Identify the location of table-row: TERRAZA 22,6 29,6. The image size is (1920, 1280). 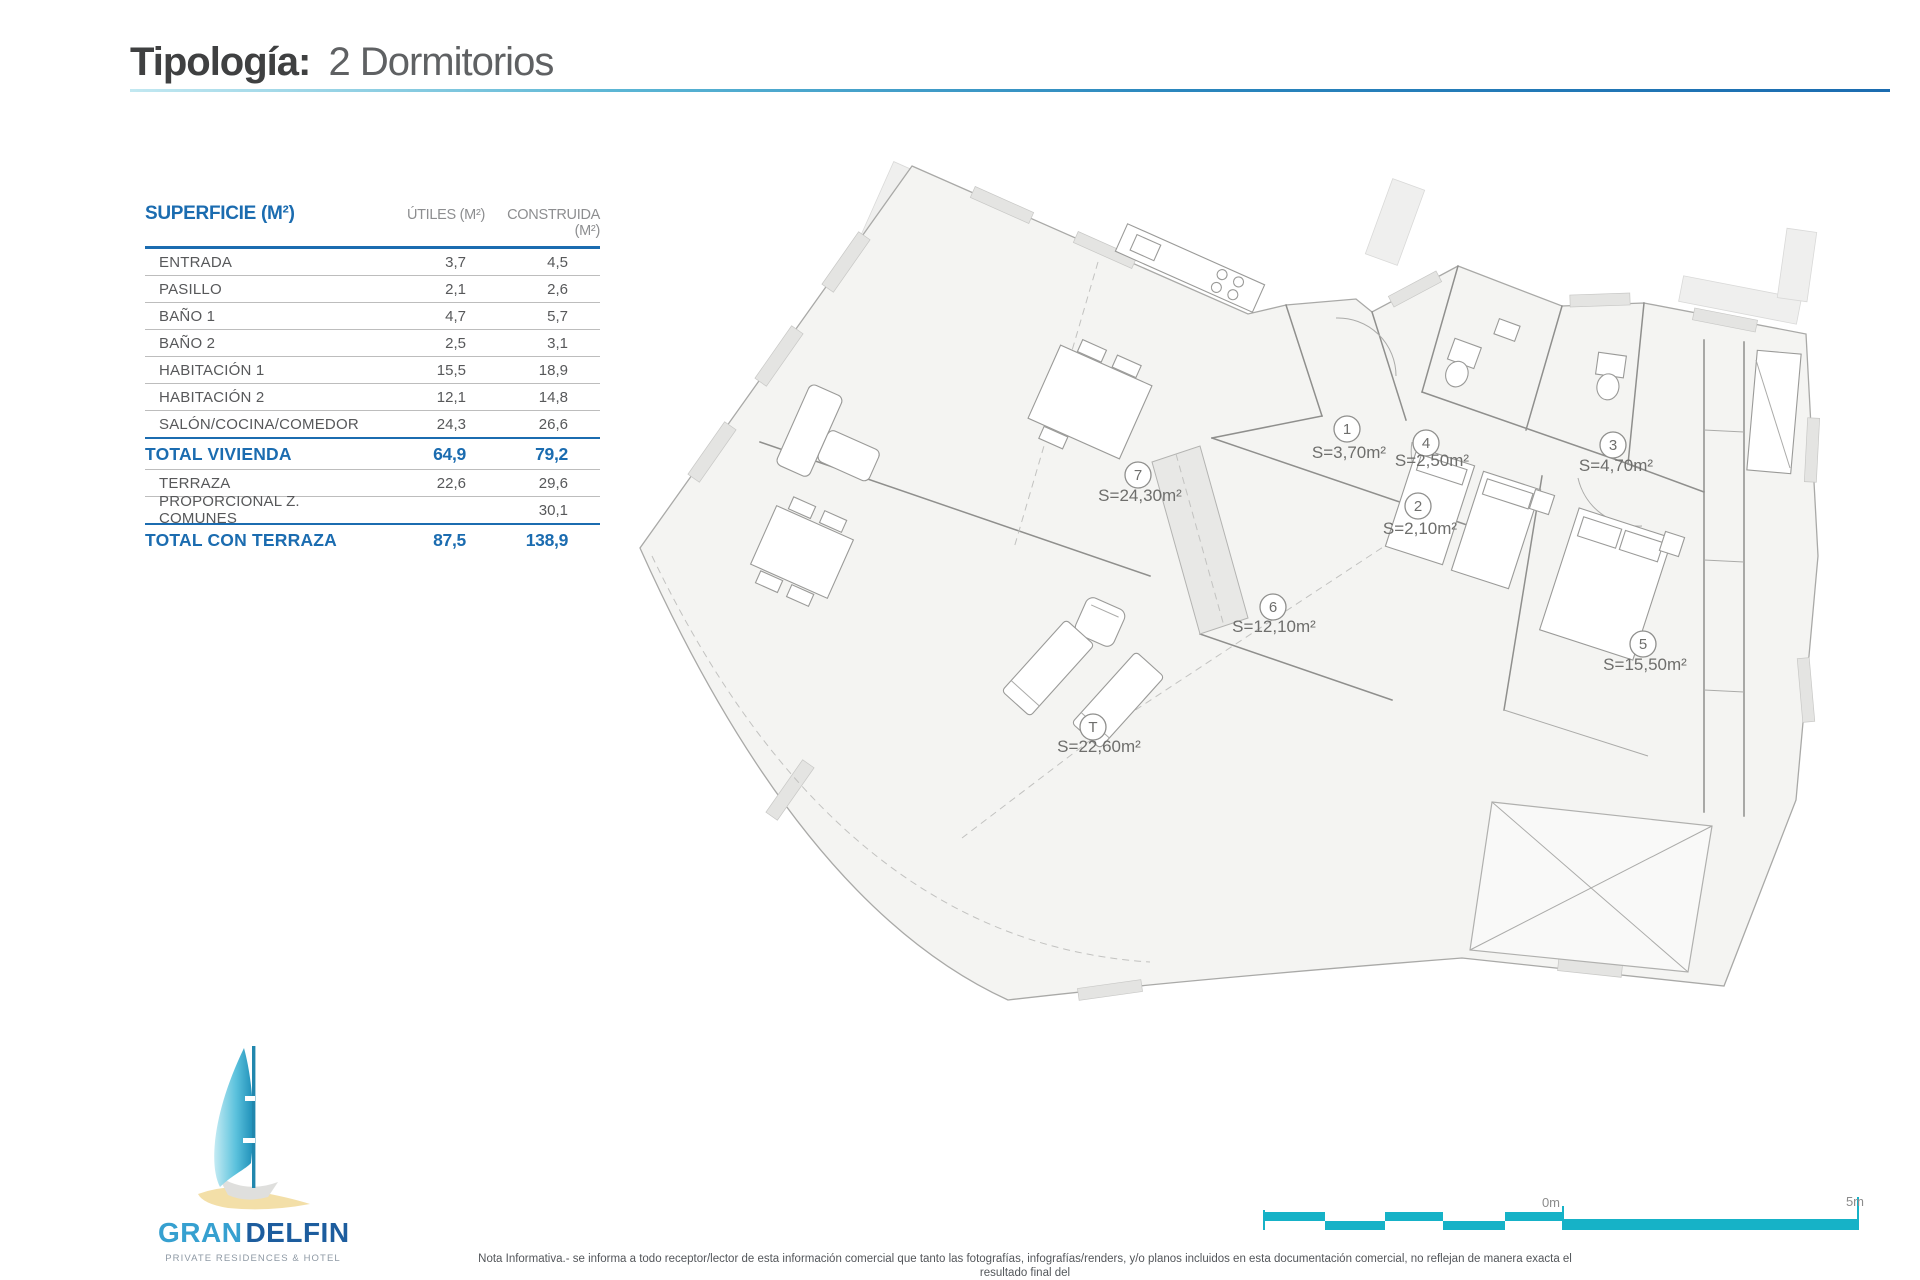
(372, 482).